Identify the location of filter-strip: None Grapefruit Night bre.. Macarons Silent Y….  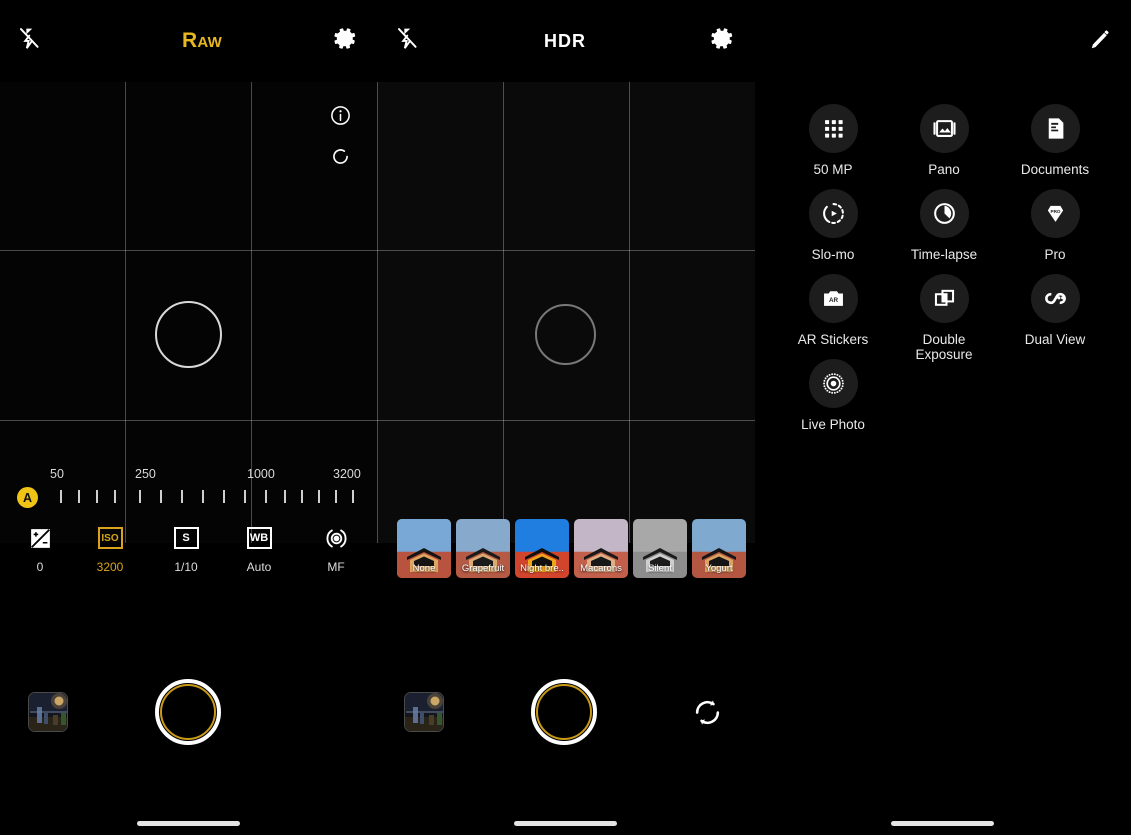
(576, 548).